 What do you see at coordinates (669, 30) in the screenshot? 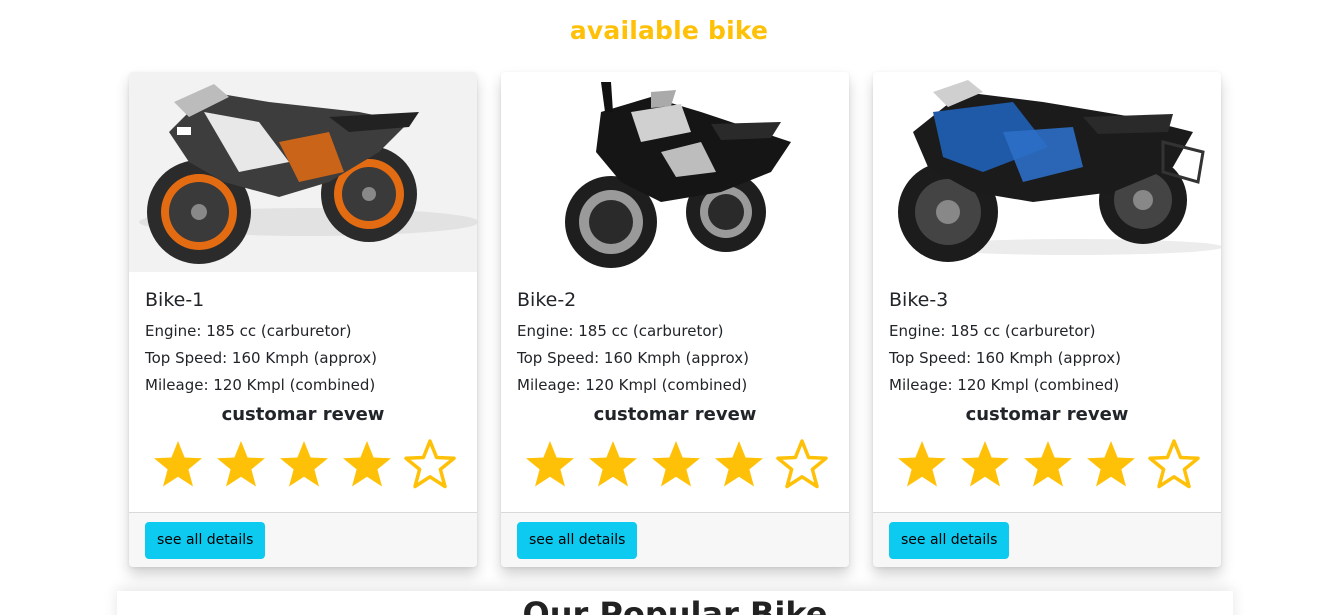
I see `section-title: available bike` at bounding box center [669, 30].